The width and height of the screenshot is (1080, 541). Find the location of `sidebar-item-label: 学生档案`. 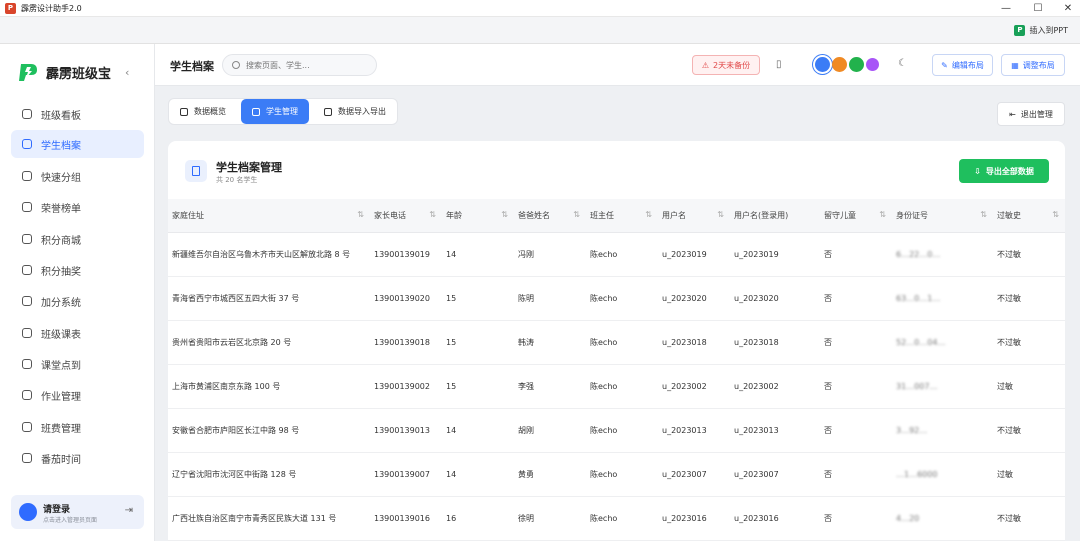

sidebar-item-label: 学生档案 is located at coordinates (61, 146).